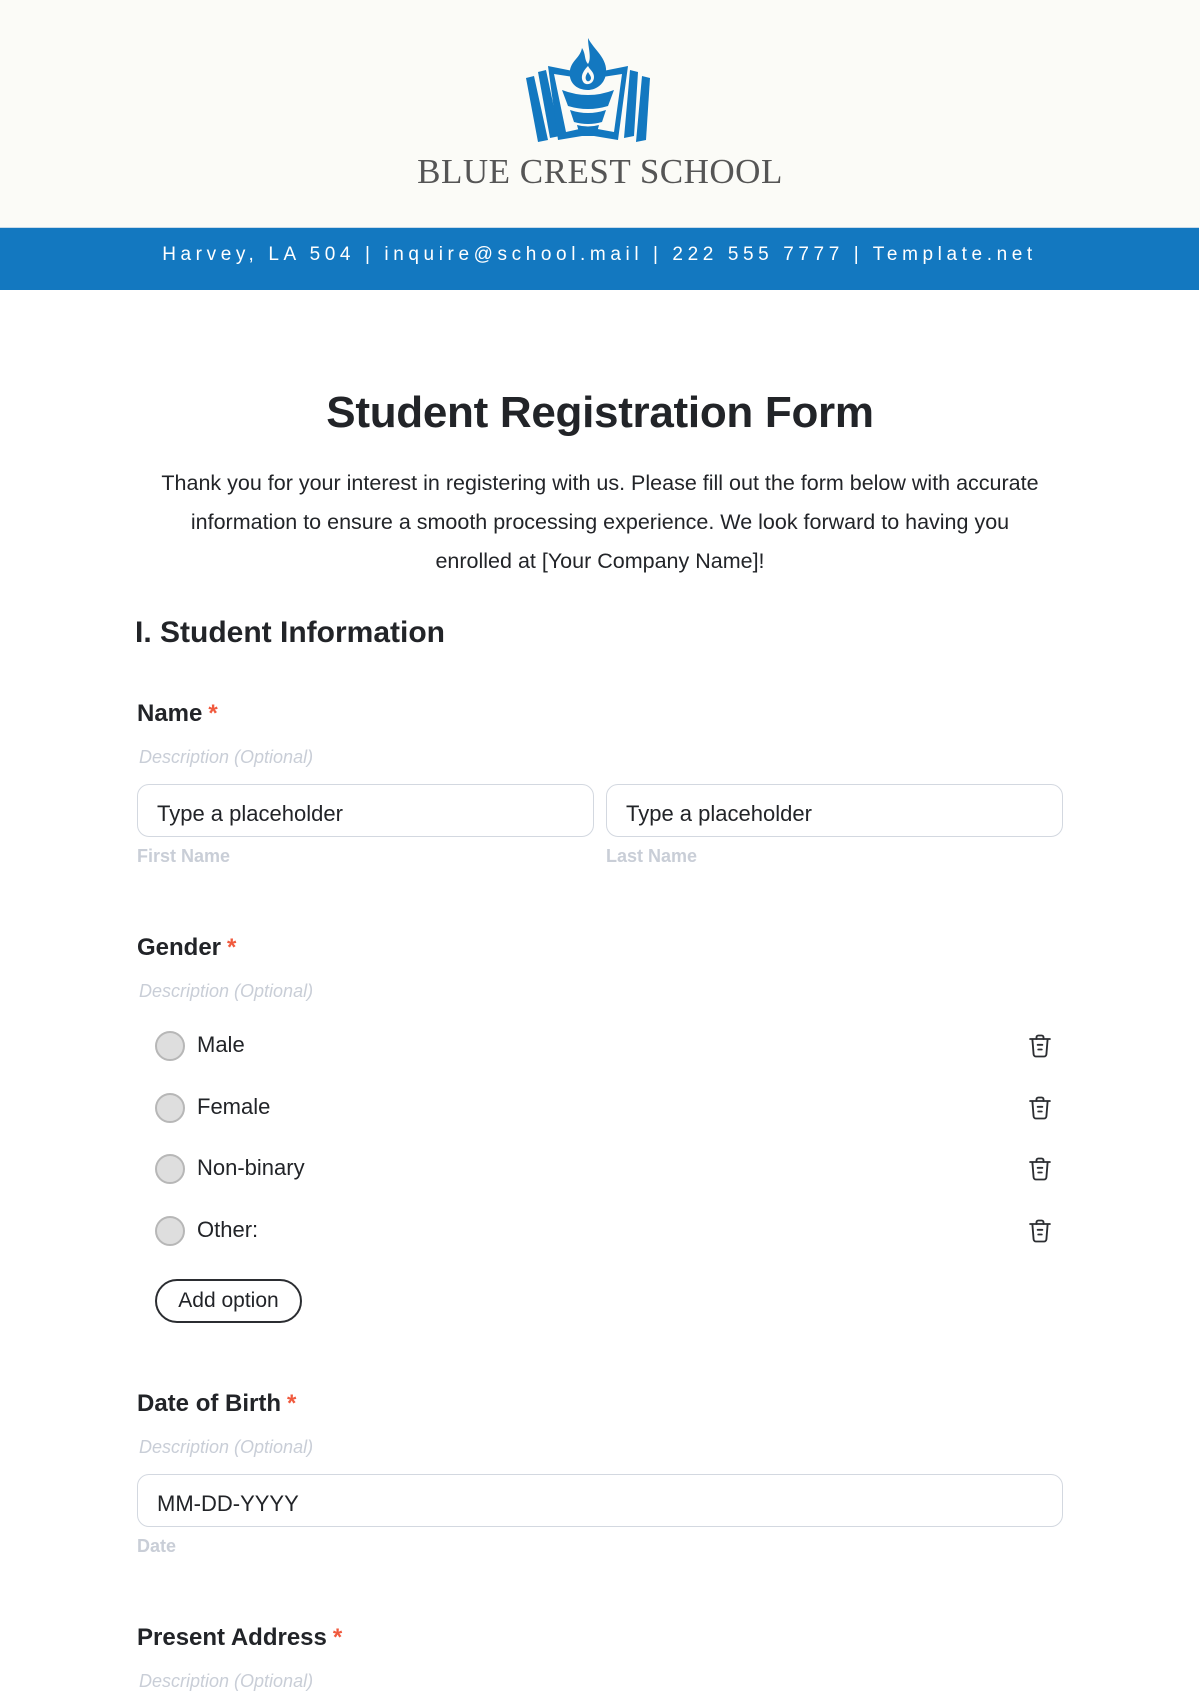  Describe the element at coordinates (605, 1169) in the screenshot. I see `gender-option: Non-binary` at that location.